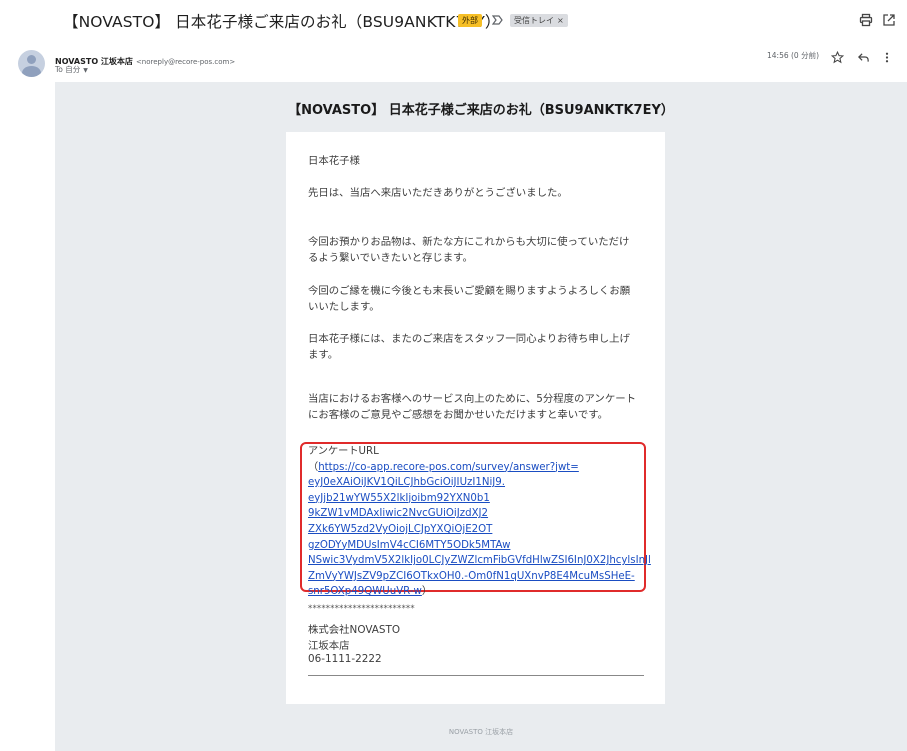 The height and width of the screenshot is (751, 907). What do you see at coordinates (68, 69) in the screenshot?
I see `recipient-label: To 自分` at bounding box center [68, 69].